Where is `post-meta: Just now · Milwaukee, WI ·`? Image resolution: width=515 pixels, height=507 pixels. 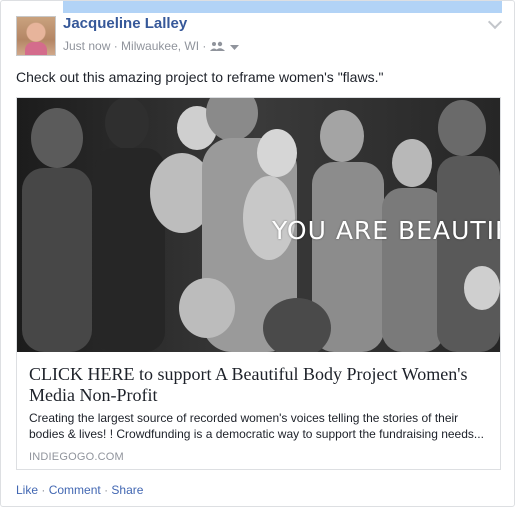 post-meta: Just now · Milwaukee, WI · is located at coordinates (151, 46).